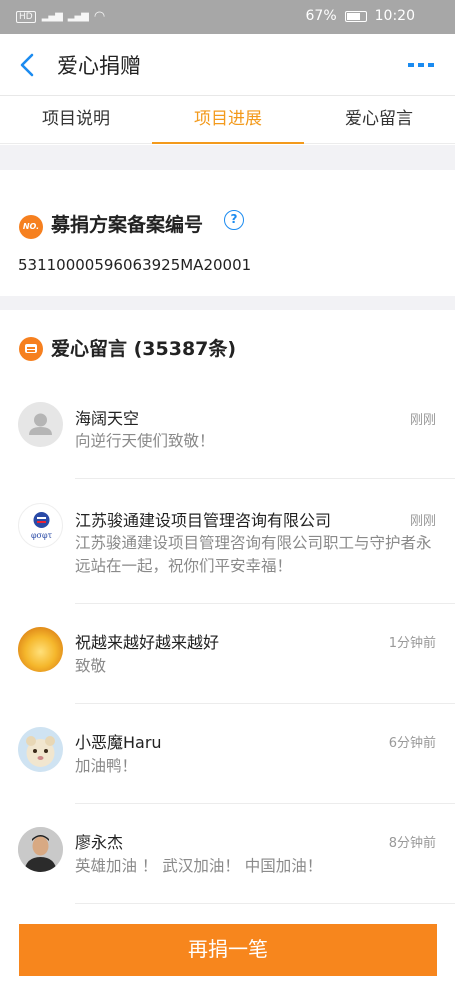  What do you see at coordinates (412, 643) in the screenshot?
I see `comment-time: 1分钟前` at bounding box center [412, 643].